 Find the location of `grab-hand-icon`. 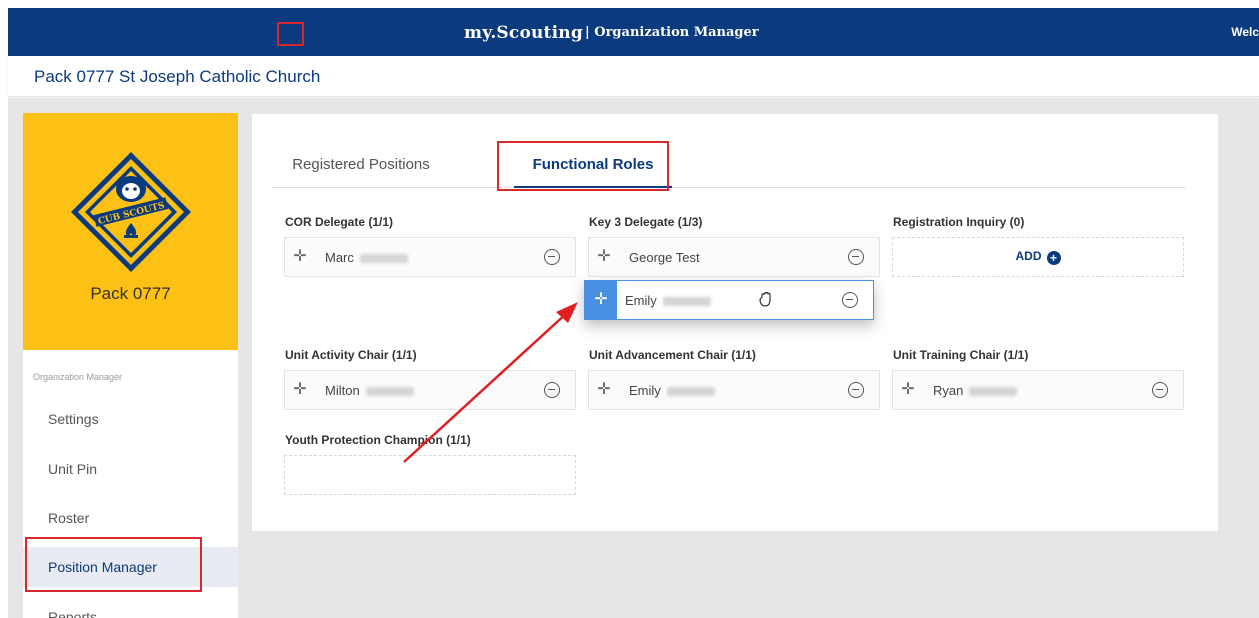

grab-hand-icon is located at coordinates (765, 299).